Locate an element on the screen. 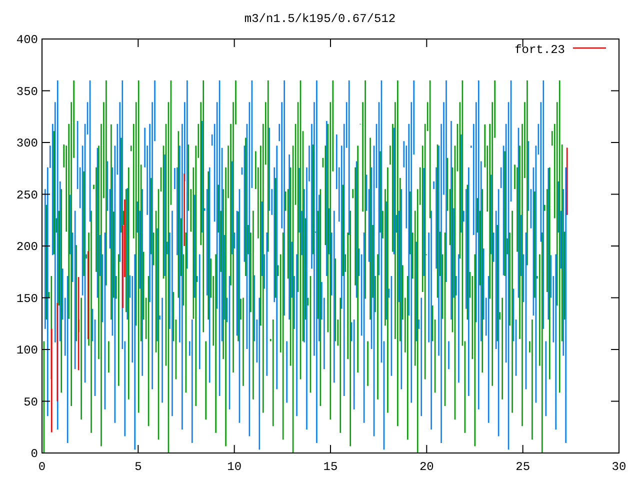 The image size is (640, 480). y-tick-label: 400 is located at coordinates (27, 40).